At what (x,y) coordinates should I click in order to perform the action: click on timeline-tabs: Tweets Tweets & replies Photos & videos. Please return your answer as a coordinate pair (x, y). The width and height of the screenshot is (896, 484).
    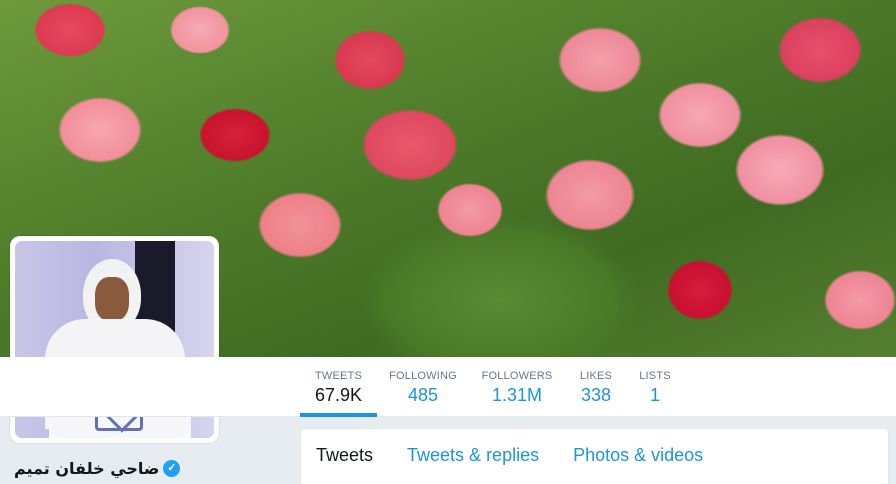
    Looking at the image, I should click on (594, 455).